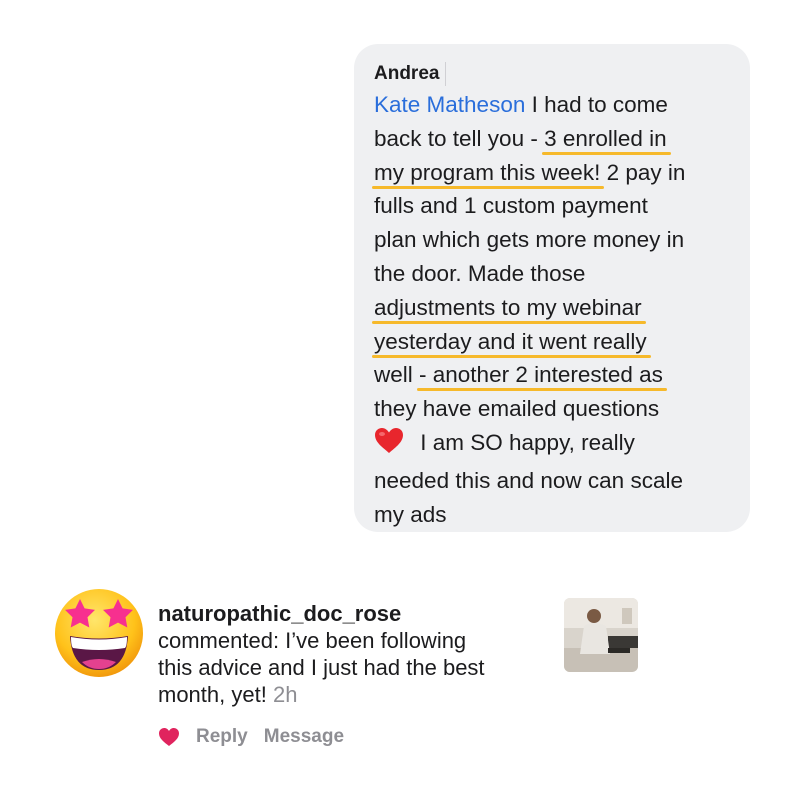 The image size is (800, 800). Describe the element at coordinates (605, 138) in the screenshot. I see `highlighted-text: 3 enrolled in` at that location.